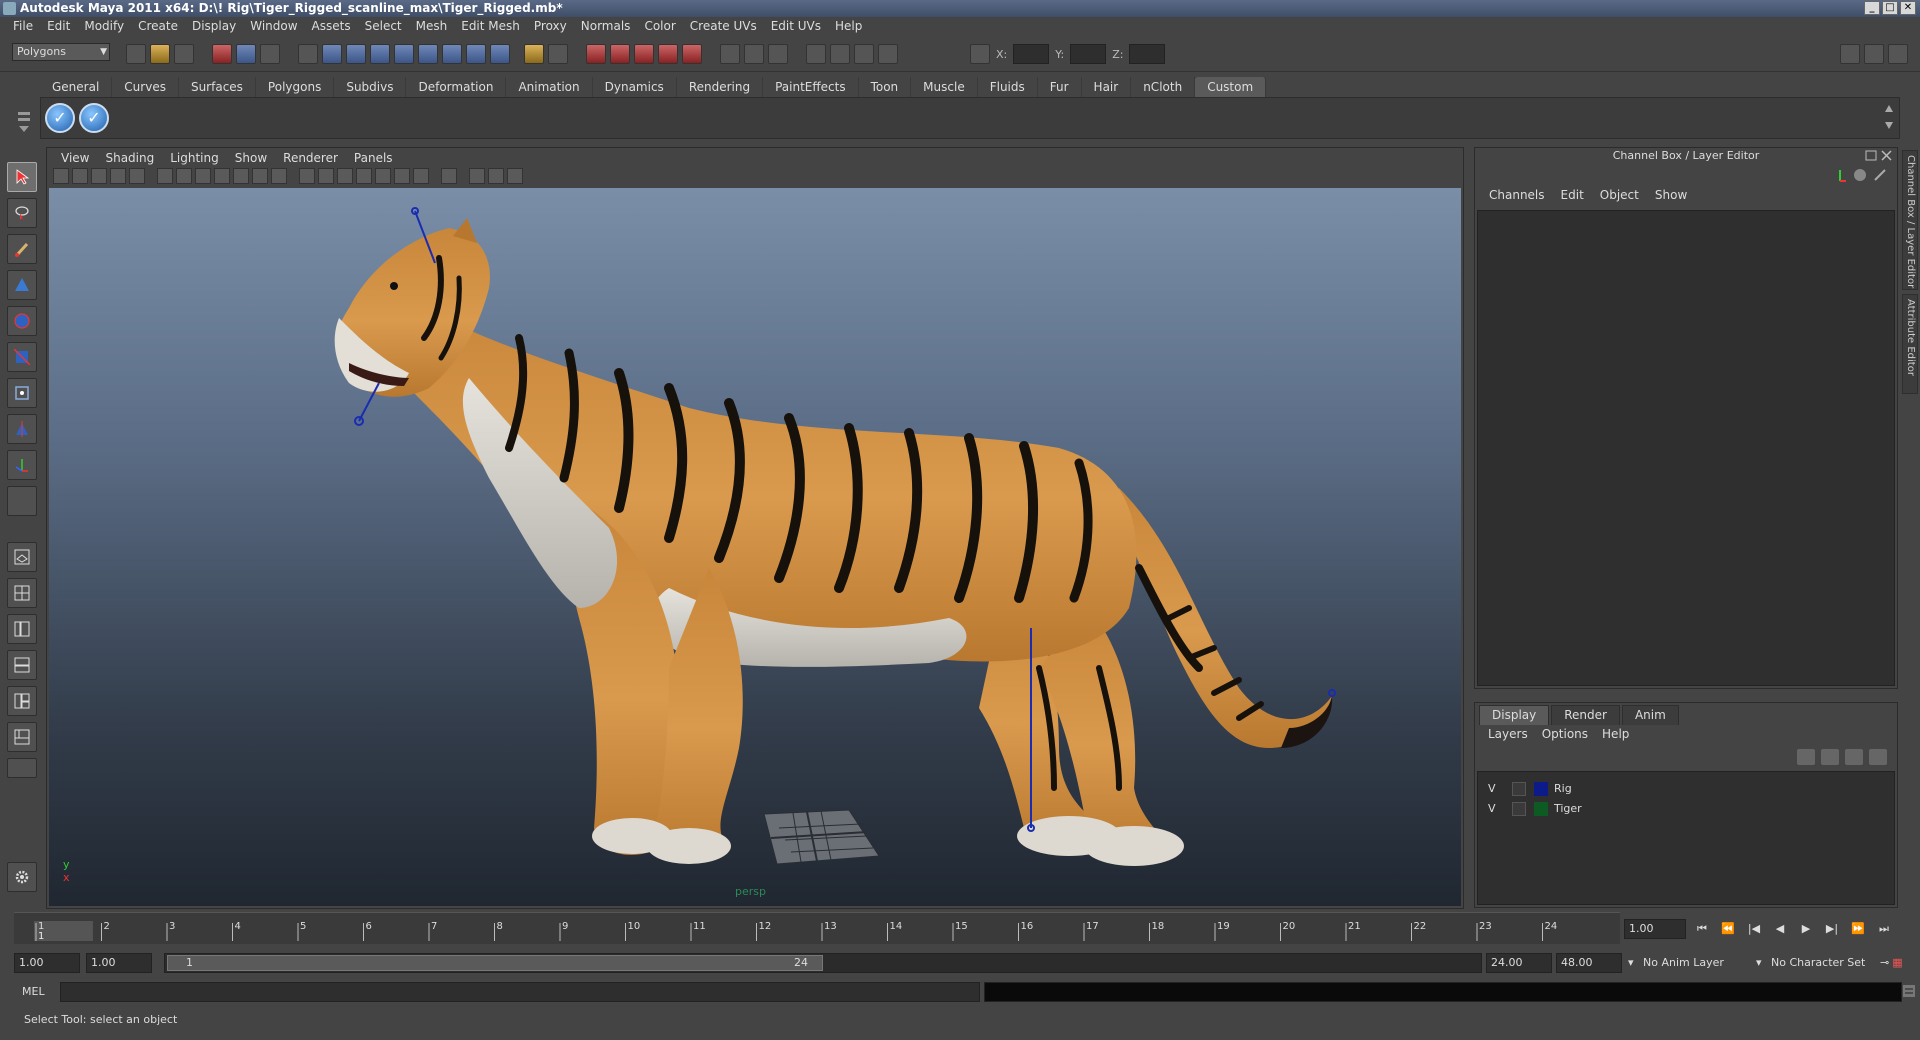 This screenshot has height=1040, width=1920. I want to click on select-by-object-icon, so click(246, 54).